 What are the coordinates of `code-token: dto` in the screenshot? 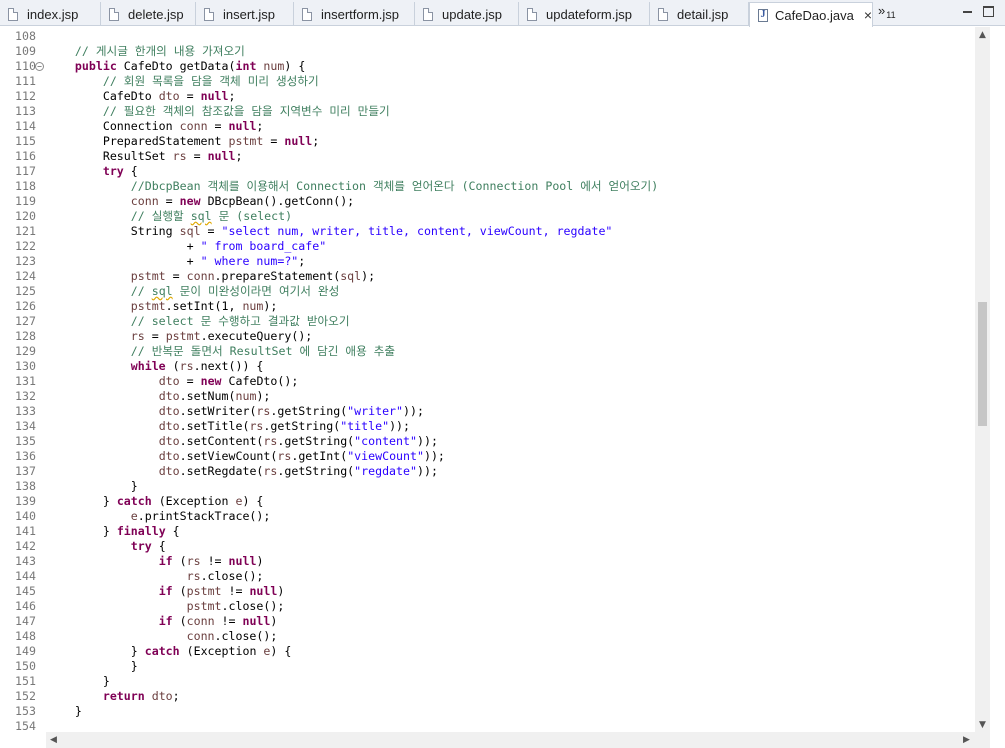 It's located at (162, 696).